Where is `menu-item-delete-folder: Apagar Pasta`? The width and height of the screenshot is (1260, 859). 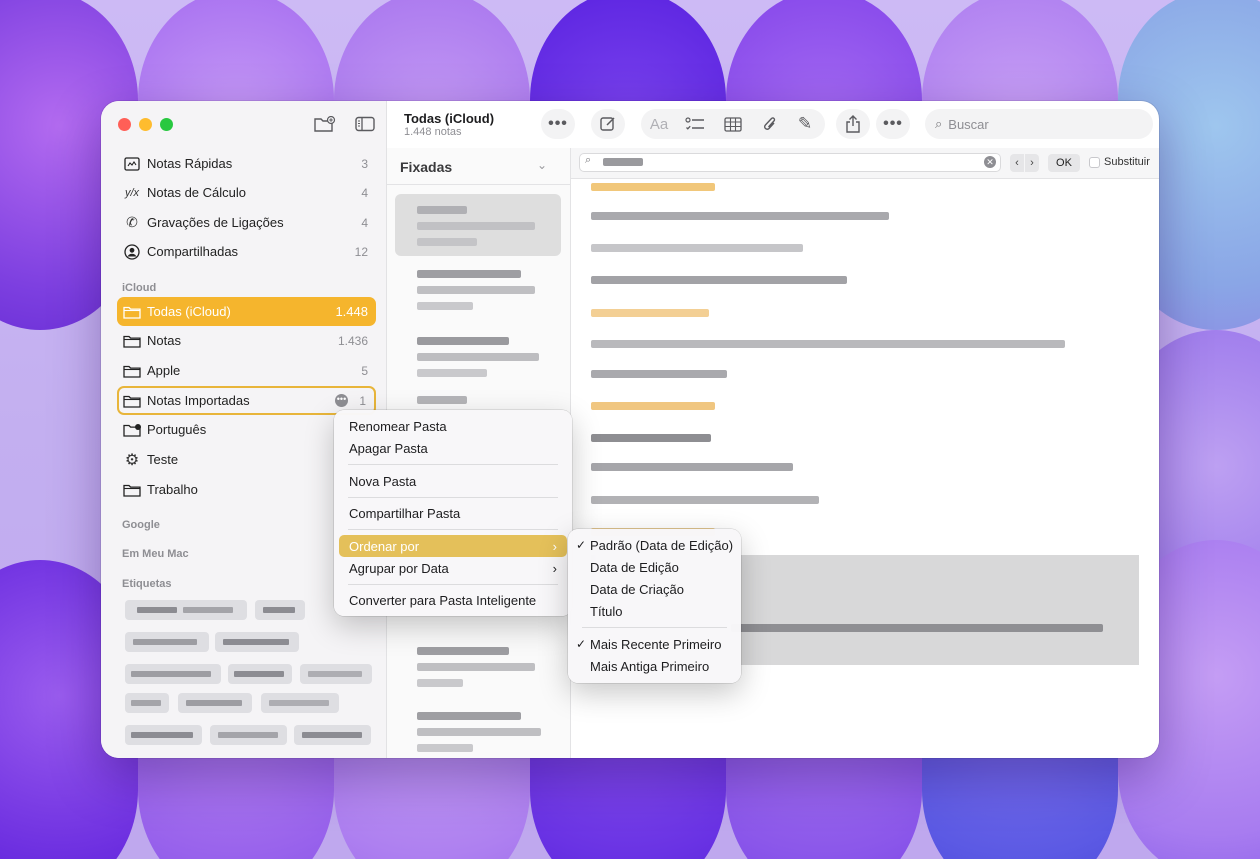 menu-item-delete-folder: Apagar Pasta is located at coordinates (453, 448).